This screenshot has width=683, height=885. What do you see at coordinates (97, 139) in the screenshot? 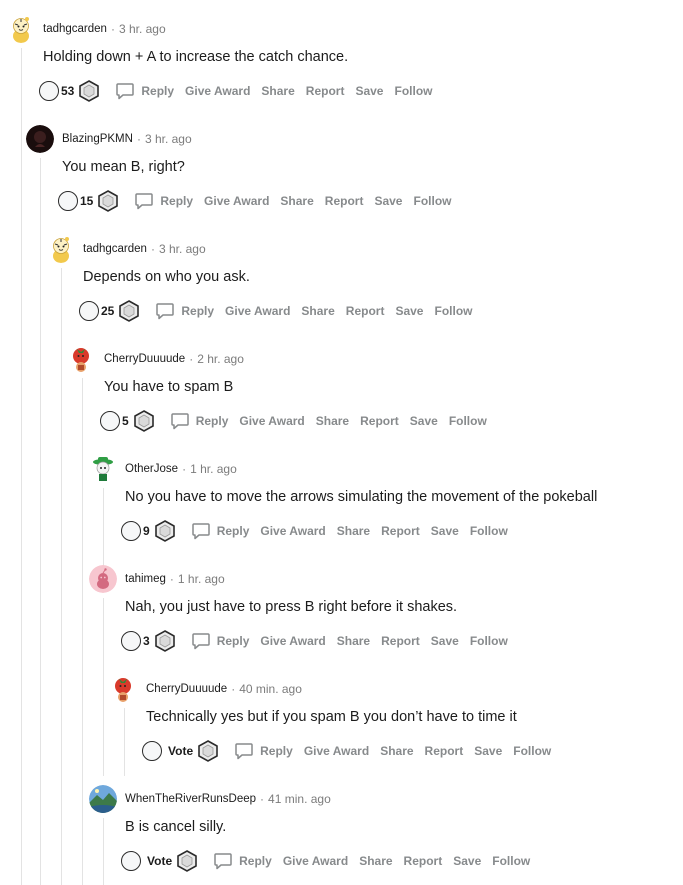
I see `username: BlazingPKMN` at bounding box center [97, 139].